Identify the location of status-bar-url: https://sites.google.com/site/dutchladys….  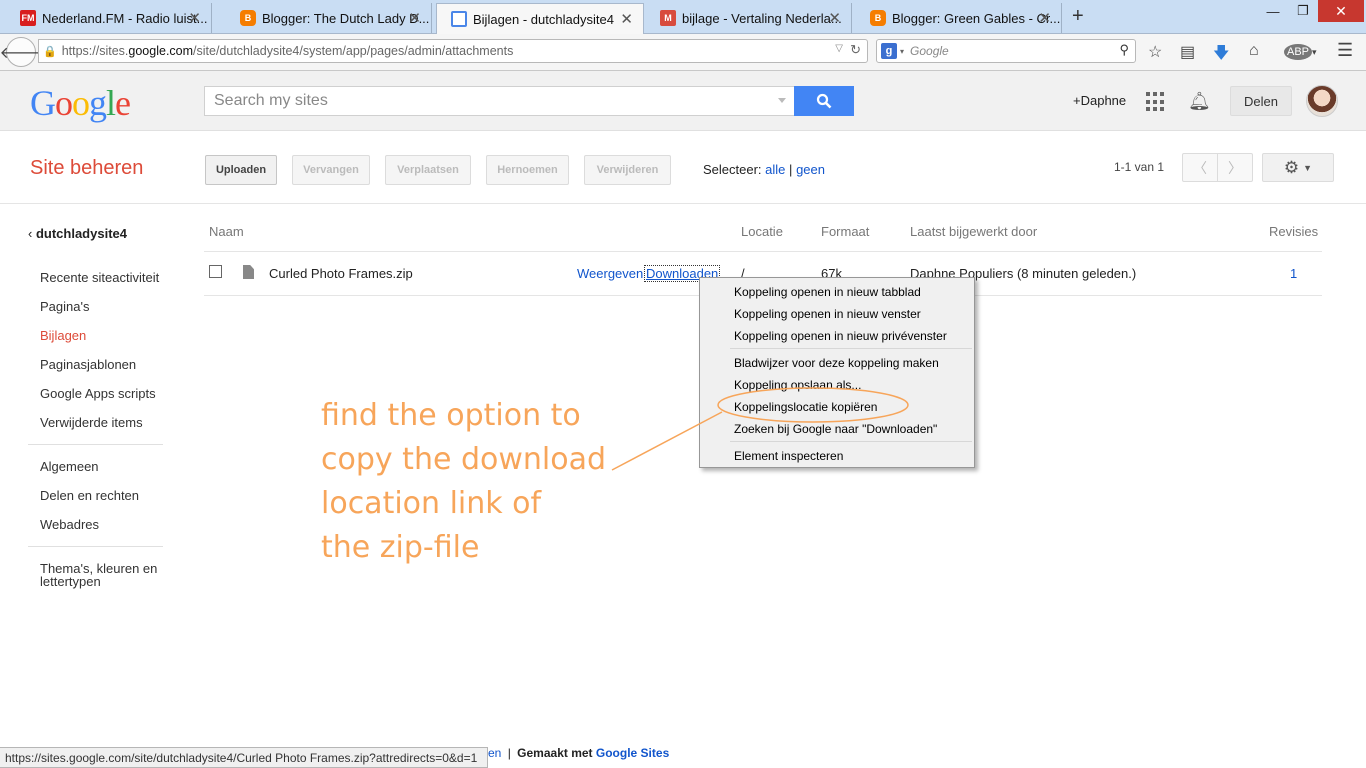
(244, 757).